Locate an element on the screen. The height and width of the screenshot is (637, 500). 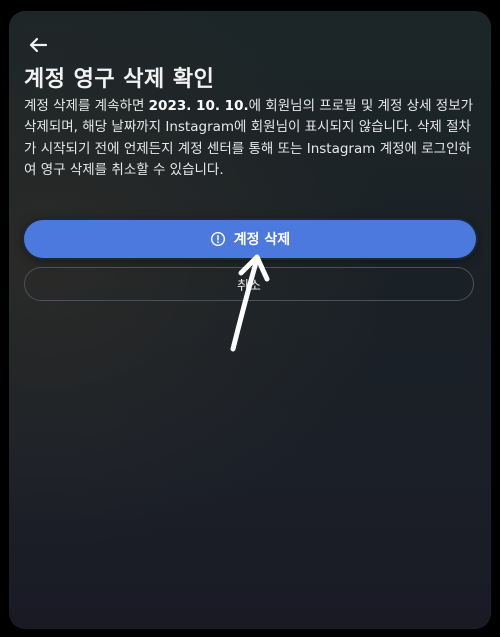
deletion-date: 2023. 10. 10. is located at coordinates (198, 106).